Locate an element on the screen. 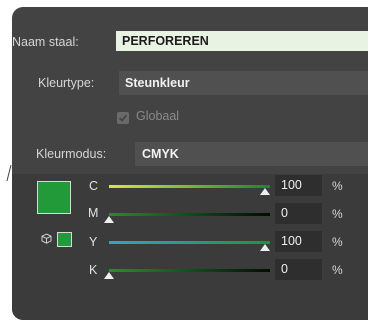 This screenshot has width=368, height=327. gamut-correction-swatch is located at coordinates (64, 239).